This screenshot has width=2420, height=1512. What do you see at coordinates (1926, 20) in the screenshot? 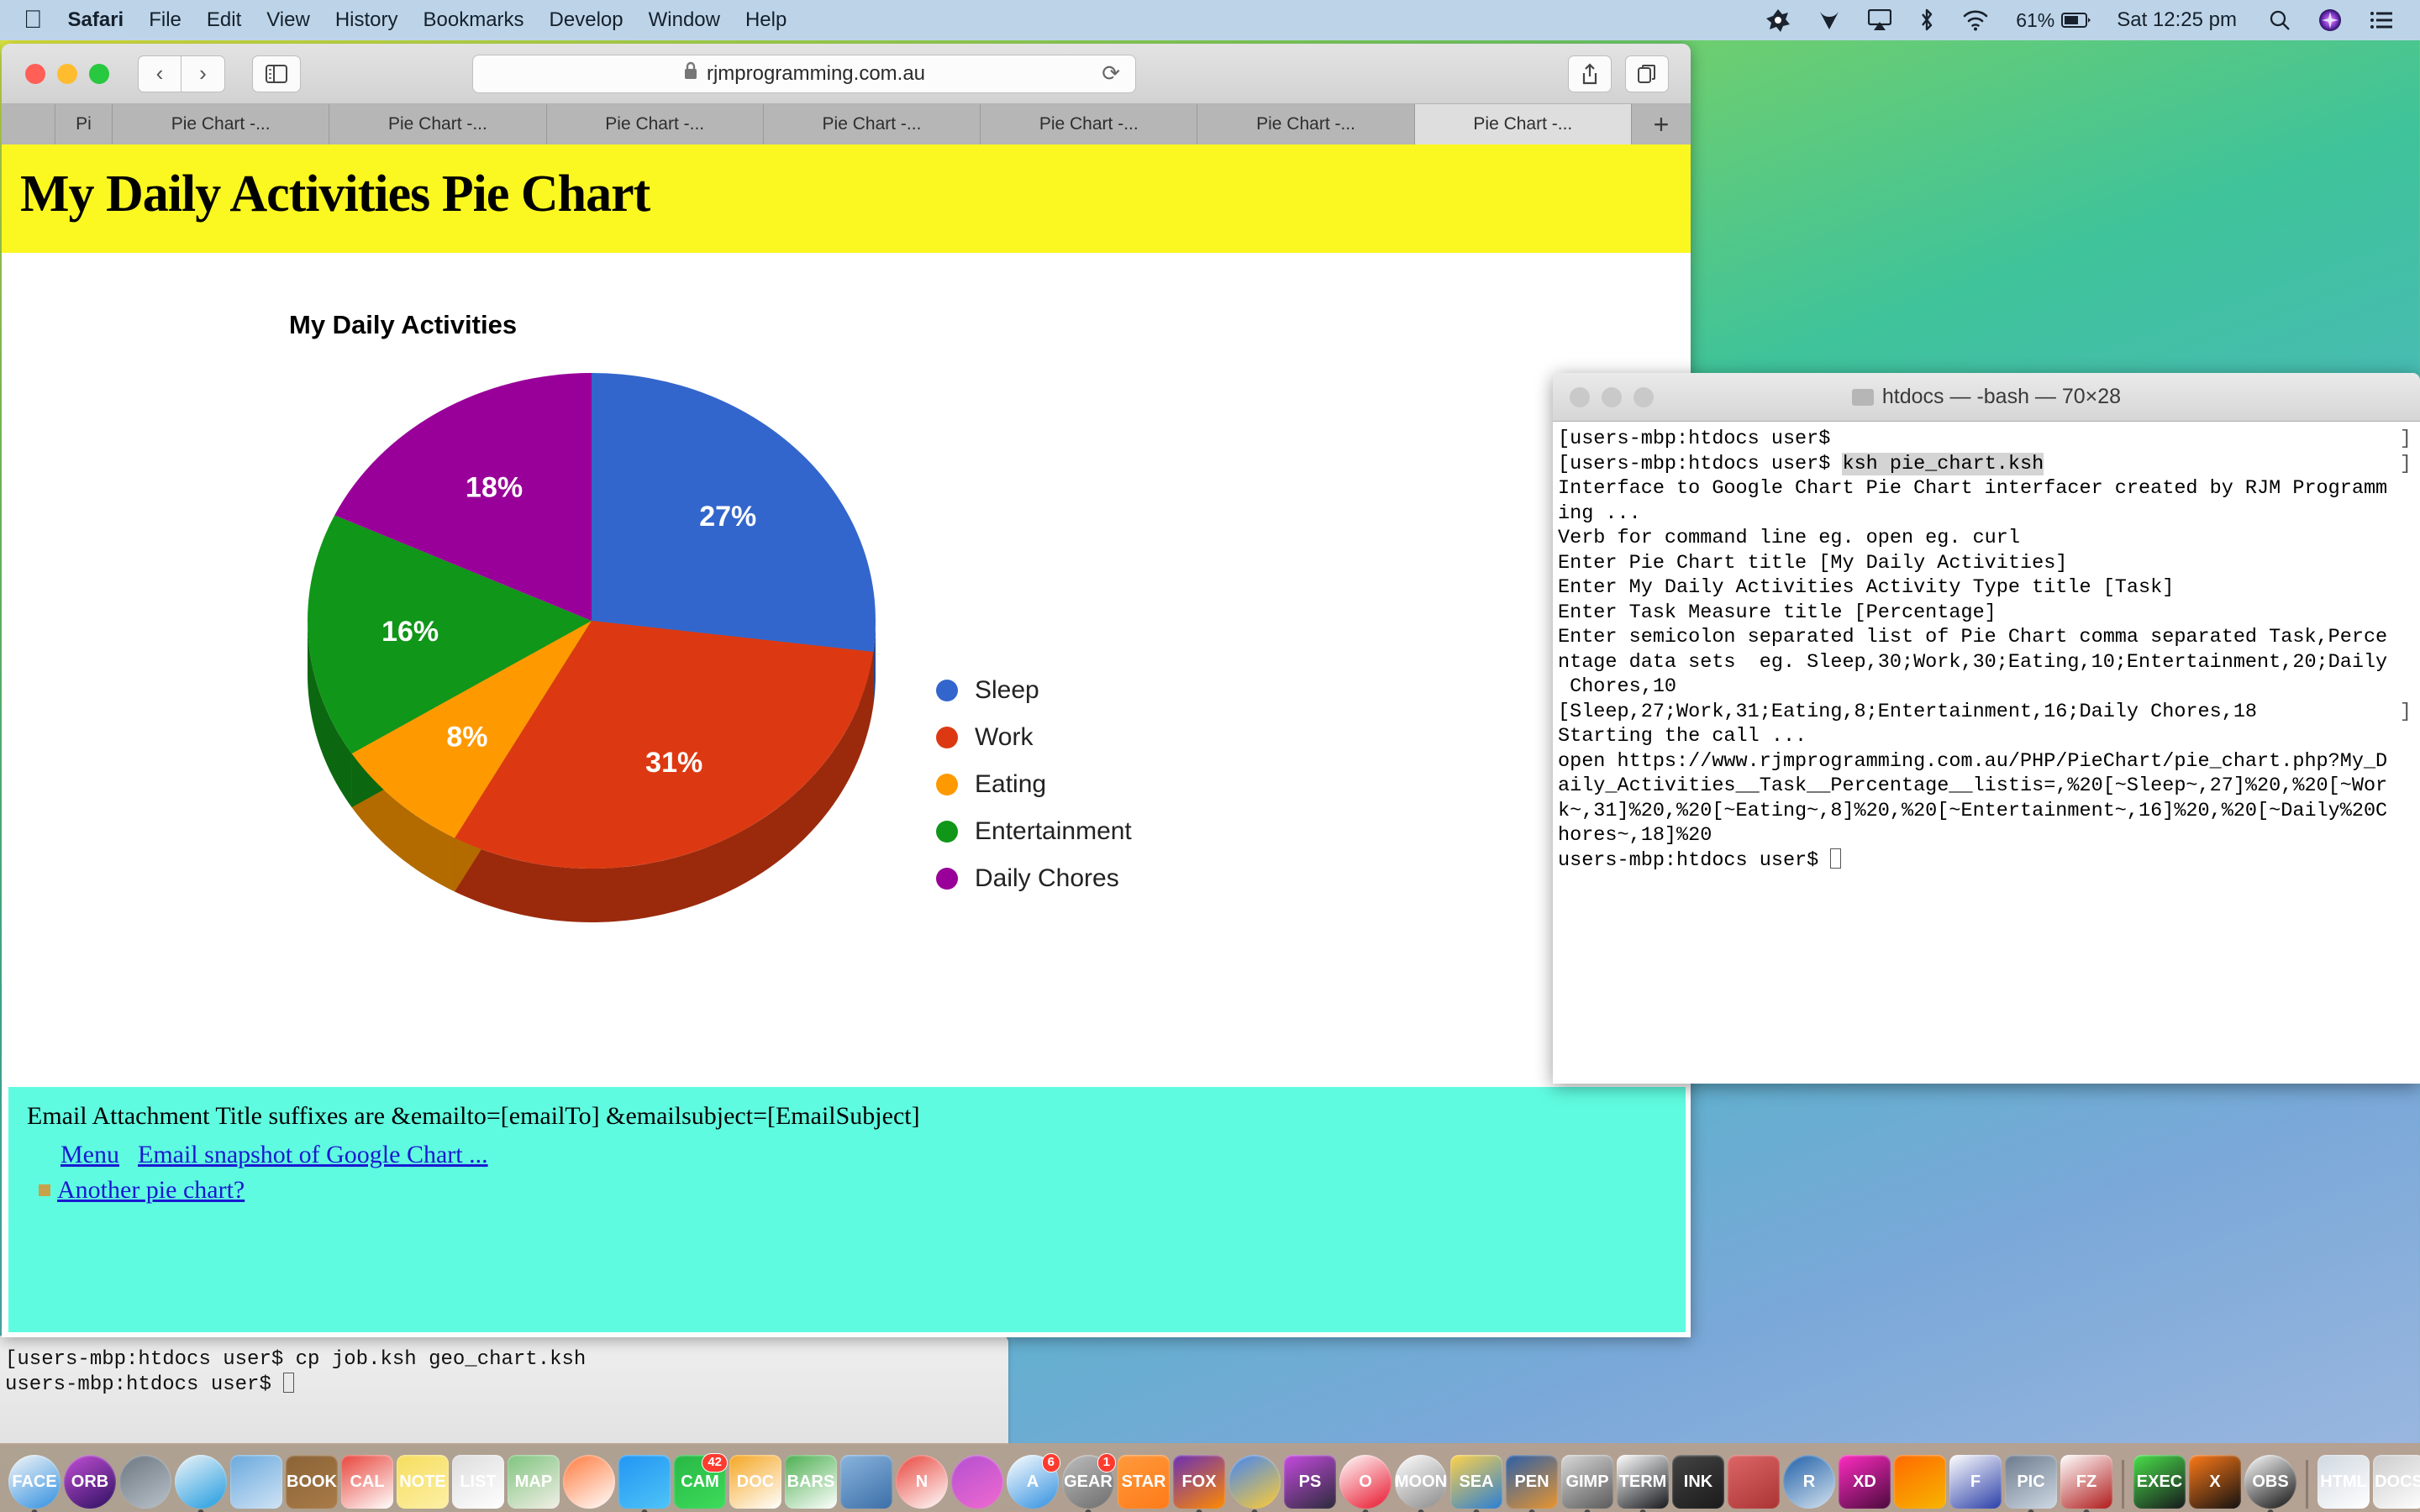
I see `bluetooth-icon` at bounding box center [1926, 20].